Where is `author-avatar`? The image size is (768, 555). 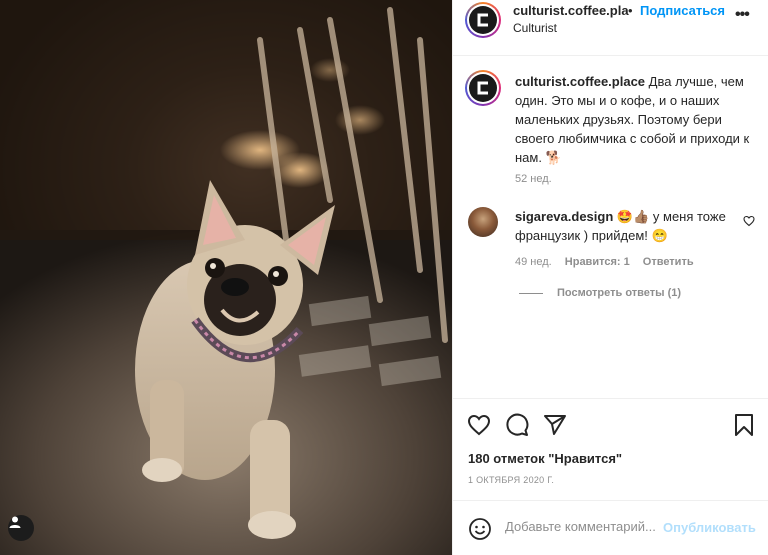 author-avatar is located at coordinates (483, 20).